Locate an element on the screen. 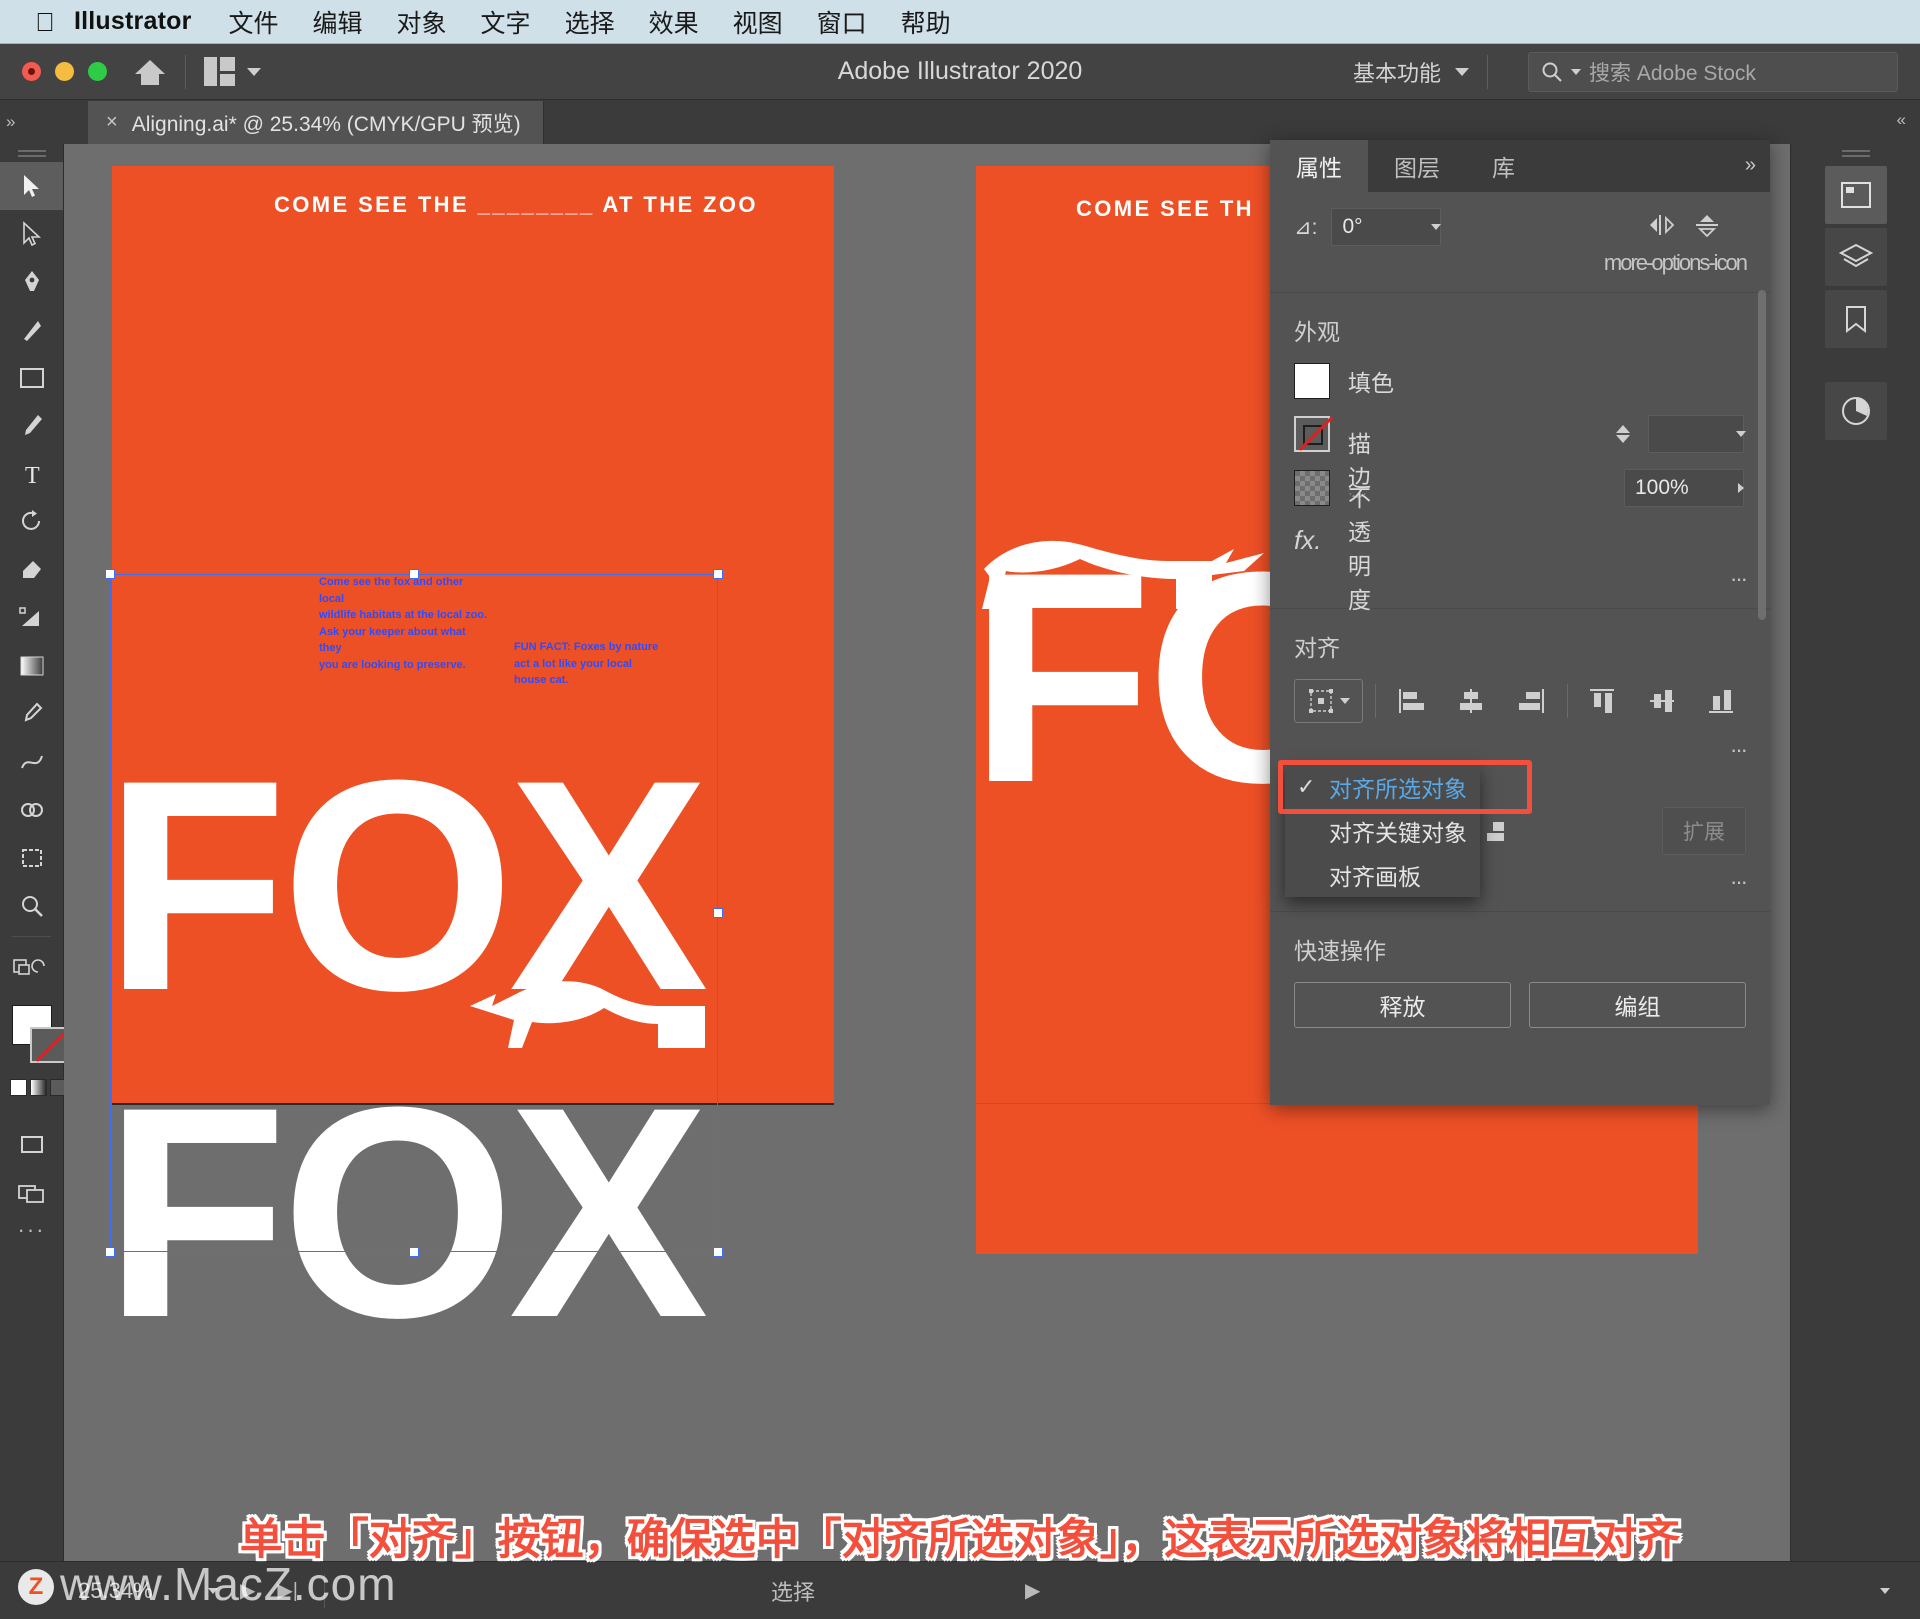 This screenshot has height=1619, width=1920. align-left-icon is located at coordinates (1412, 701).